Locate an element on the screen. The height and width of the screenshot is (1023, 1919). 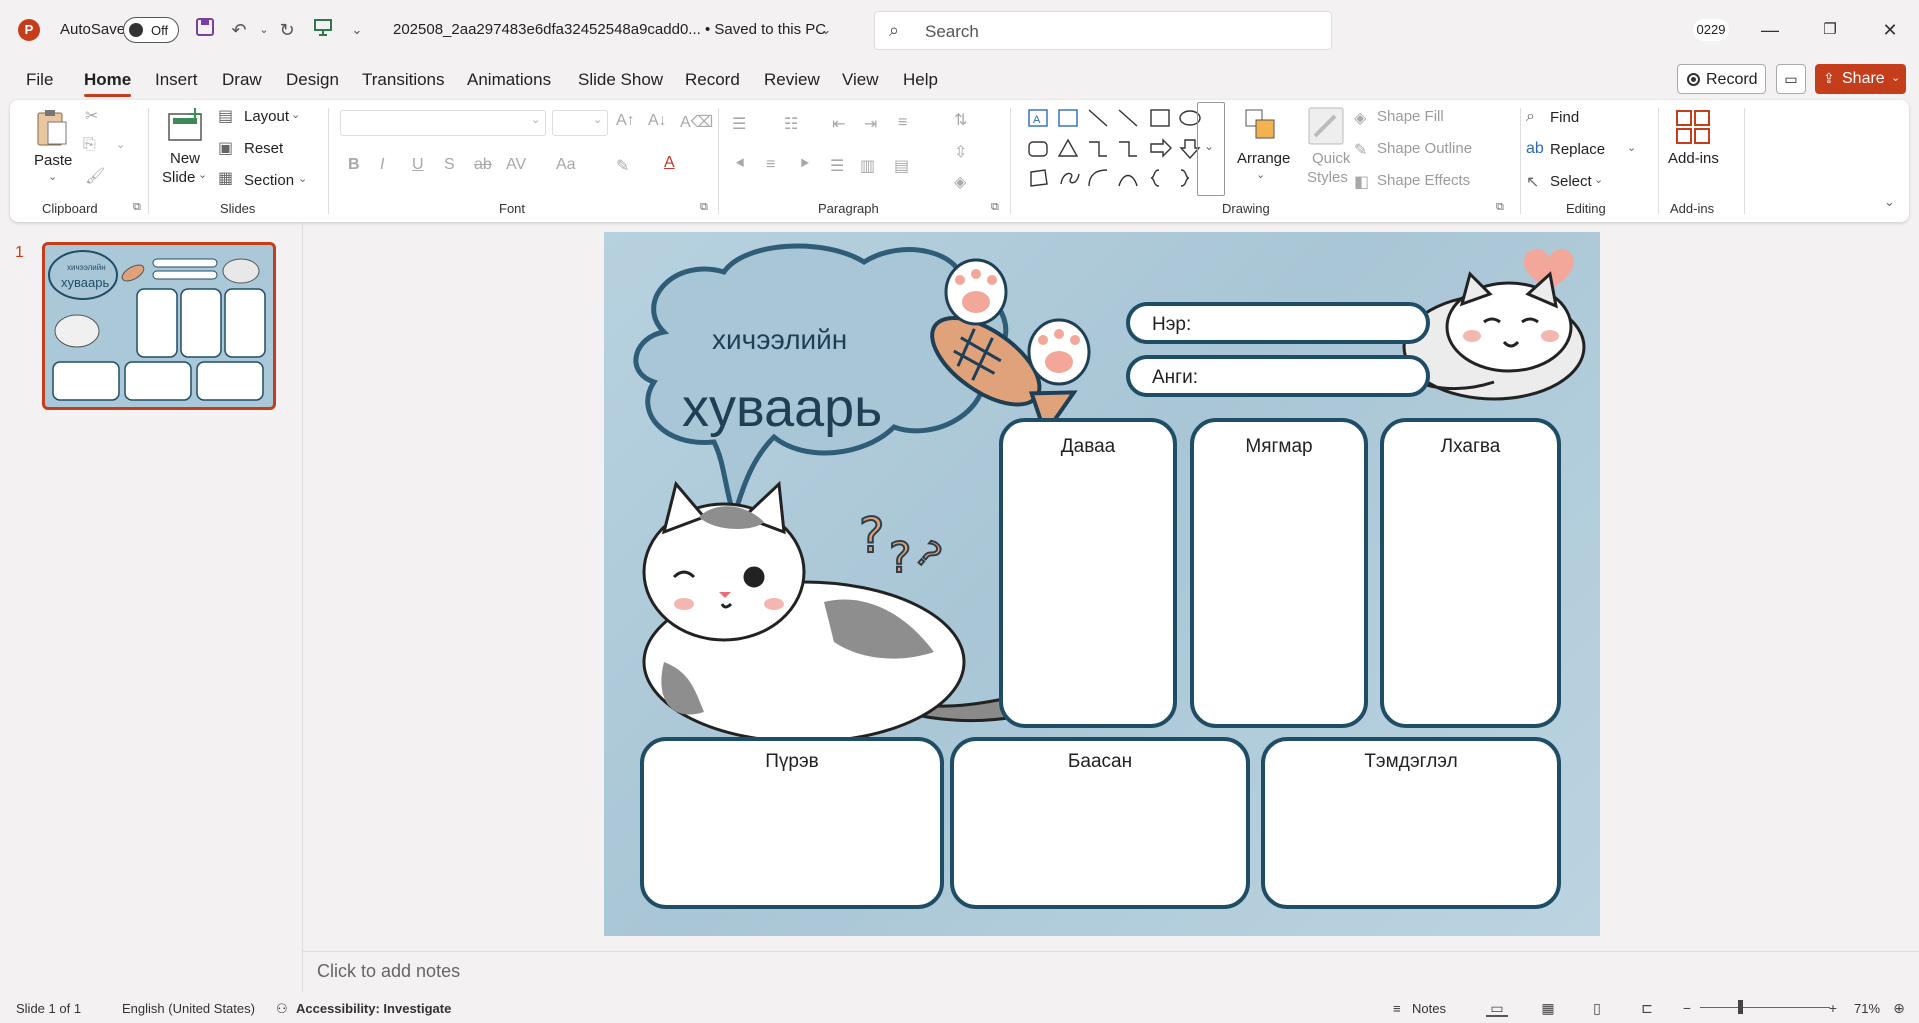
notes-pane: Click to add notes is located at coordinates (1111, 972).